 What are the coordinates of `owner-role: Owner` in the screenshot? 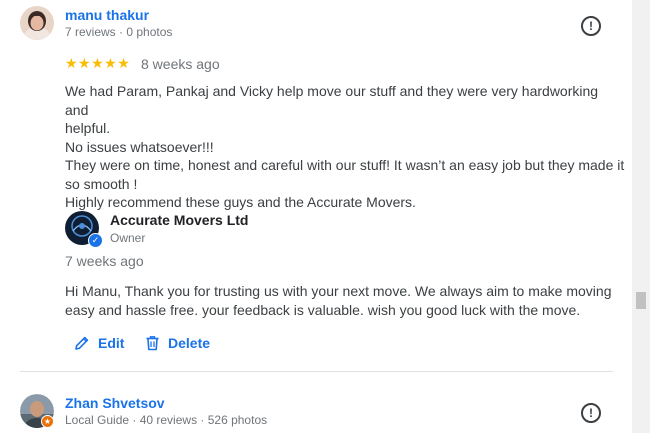 It's located at (128, 238).